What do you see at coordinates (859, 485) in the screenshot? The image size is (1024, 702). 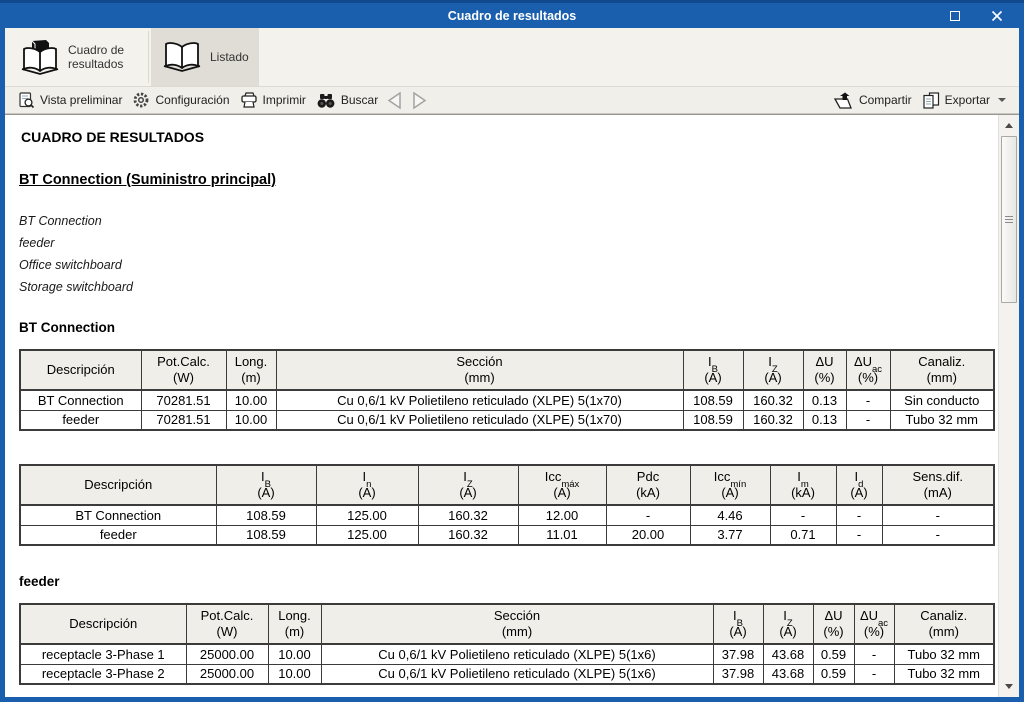 I see `column-header: Id (A)` at bounding box center [859, 485].